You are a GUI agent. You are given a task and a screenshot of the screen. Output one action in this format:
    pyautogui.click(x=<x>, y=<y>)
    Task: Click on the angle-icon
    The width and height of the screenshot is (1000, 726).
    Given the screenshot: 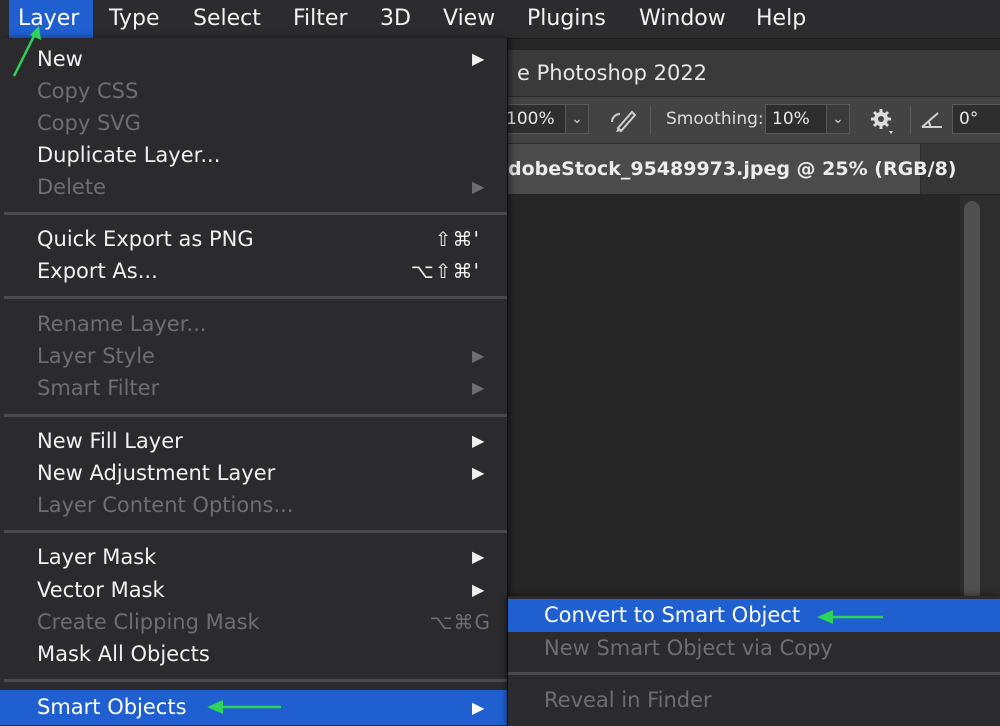 What is the action you would take?
    pyautogui.click(x=933, y=120)
    